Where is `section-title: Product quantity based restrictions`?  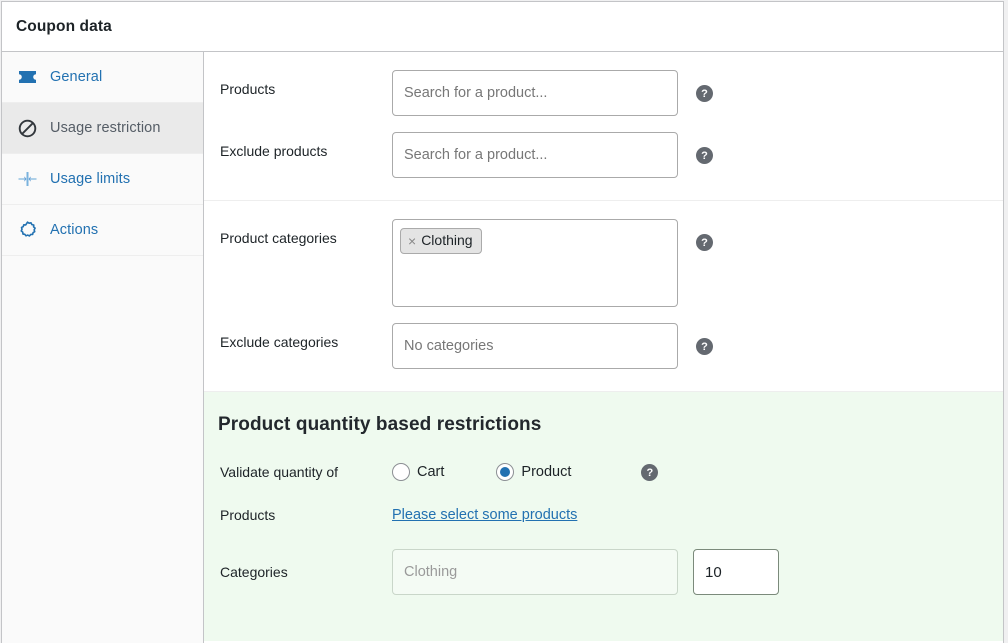
section-title: Product quantity based restrictions is located at coordinates (380, 424).